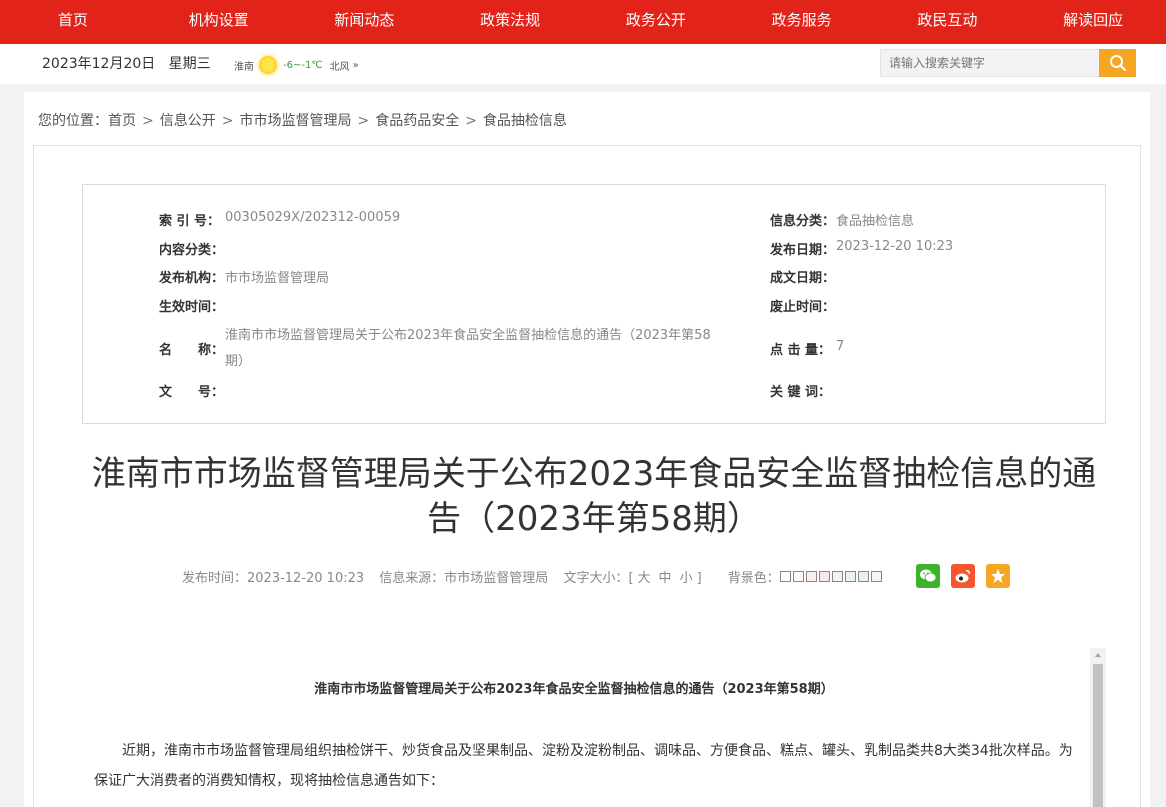 The height and width of the screenshot is (807, 1166). Describe the element at coordinates (464, 578) in the screenshot. I see `info-source: 信息来源：市市场监督管理局` at that location.